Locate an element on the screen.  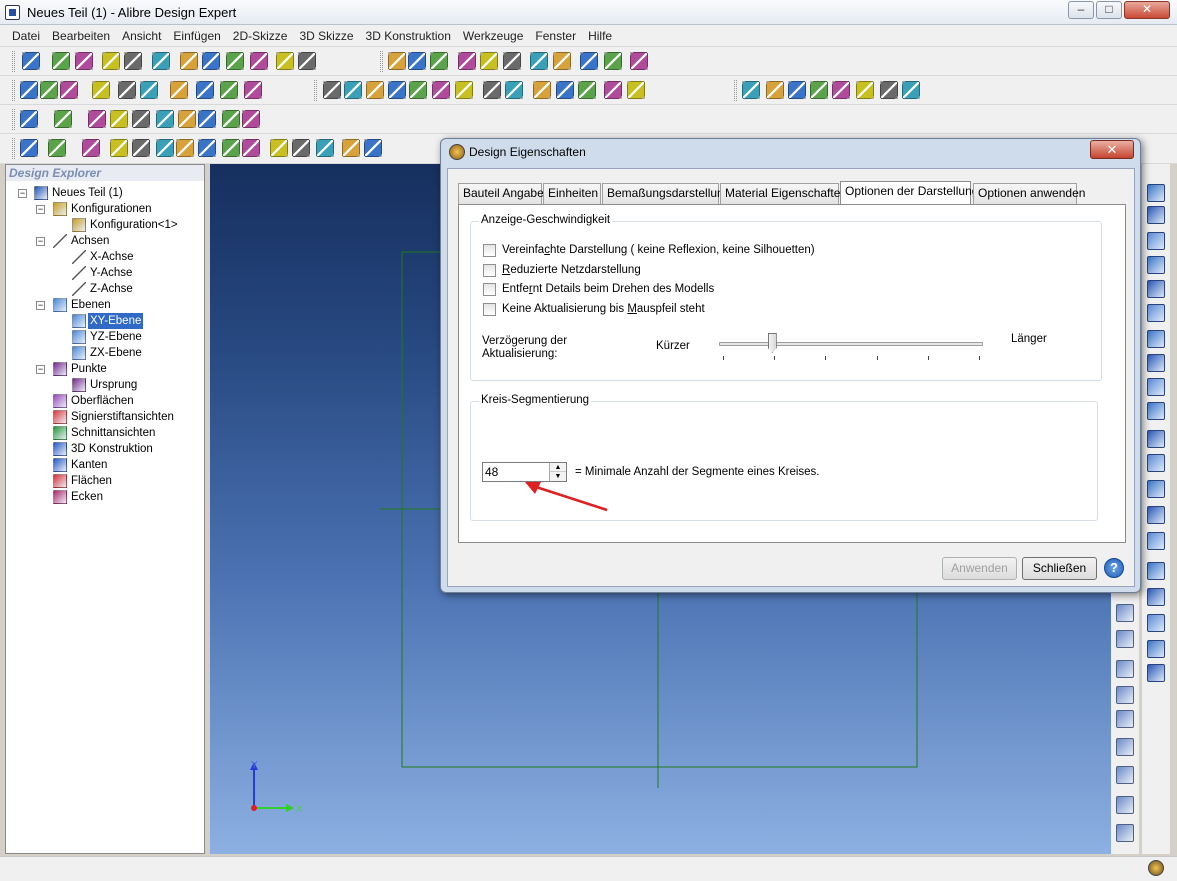
tree-item: Signierstiftansichten is located at coordinates (105, 417).